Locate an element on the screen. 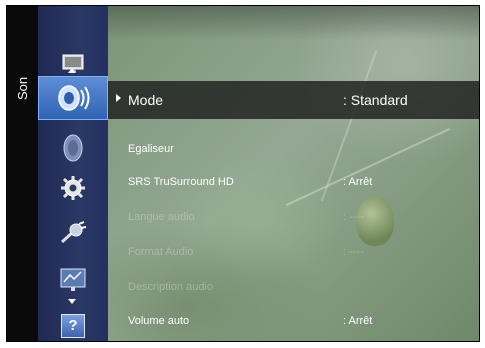 This screenshot has height=348, width=485. scroll-up-icon is located at coordinates (72, 70).